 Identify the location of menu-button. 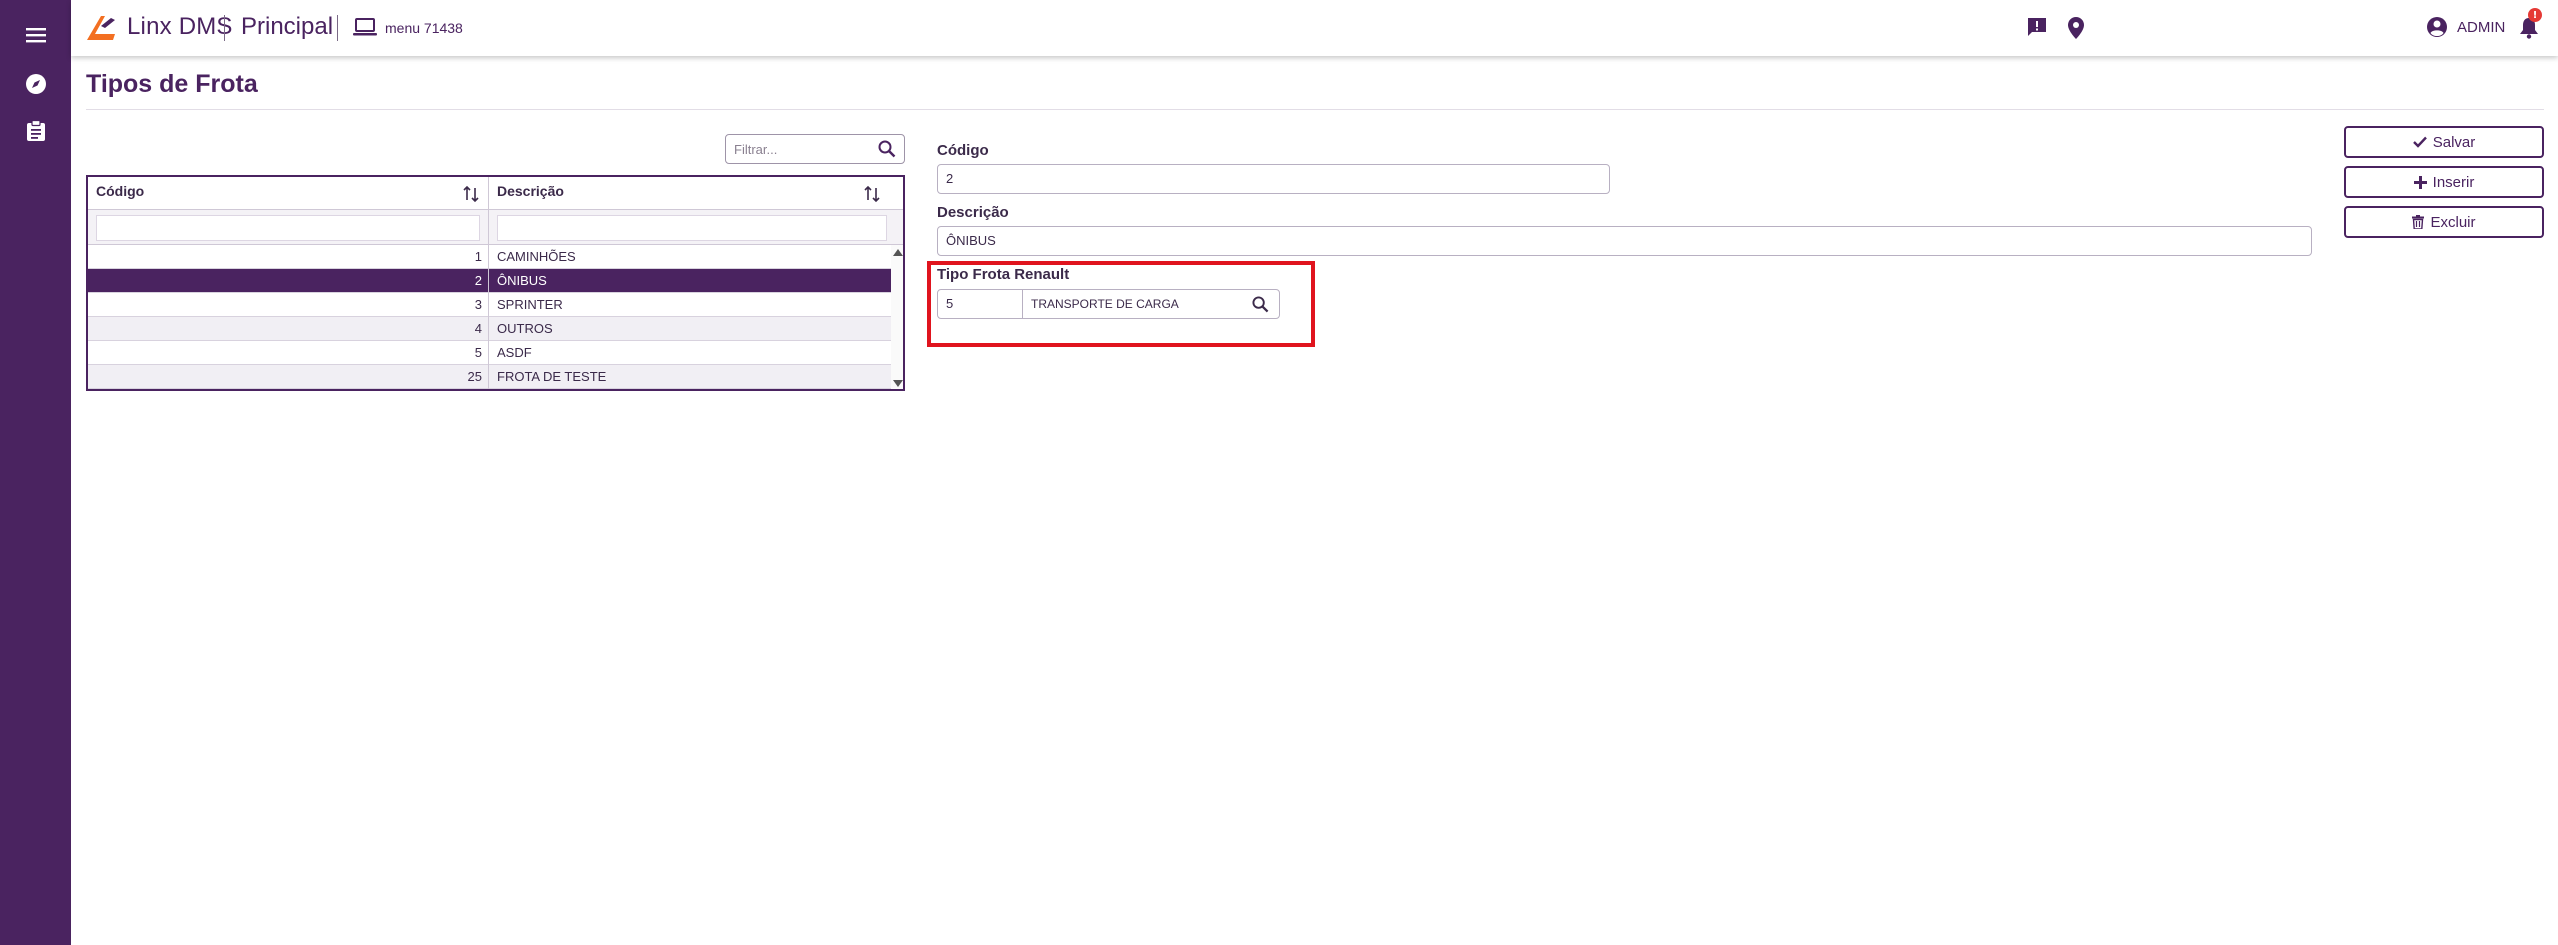
(35, 35).